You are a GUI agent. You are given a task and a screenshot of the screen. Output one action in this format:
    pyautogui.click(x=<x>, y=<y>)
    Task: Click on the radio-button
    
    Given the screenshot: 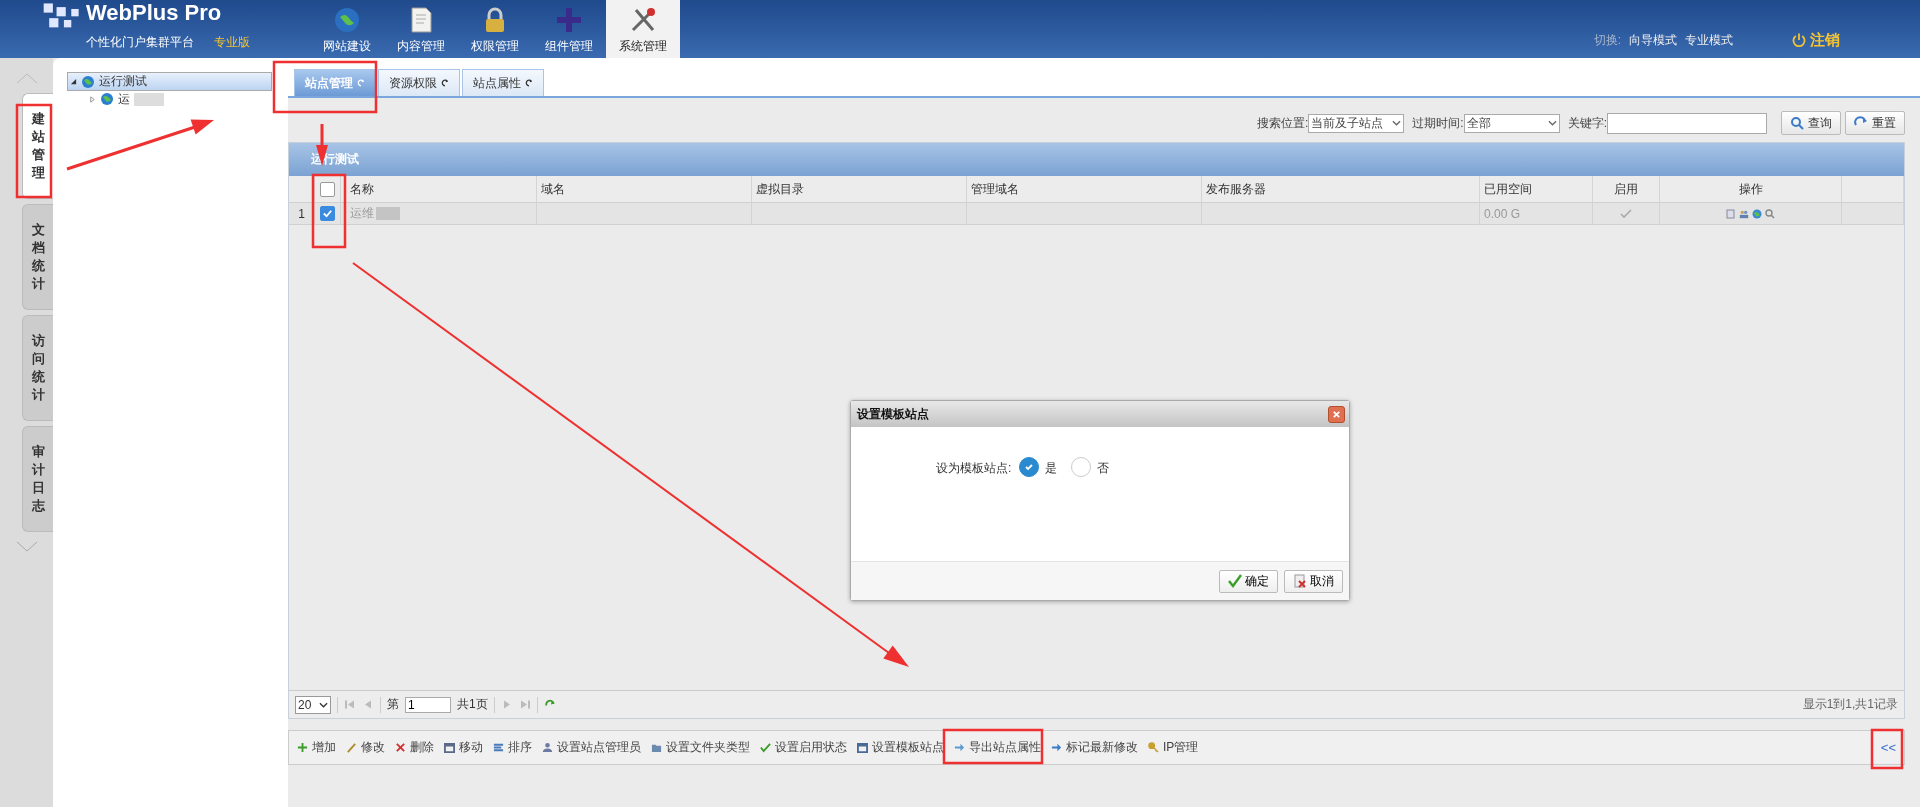 What is the action you would take?
    pyautogui.click(x=1029, y=467)
    